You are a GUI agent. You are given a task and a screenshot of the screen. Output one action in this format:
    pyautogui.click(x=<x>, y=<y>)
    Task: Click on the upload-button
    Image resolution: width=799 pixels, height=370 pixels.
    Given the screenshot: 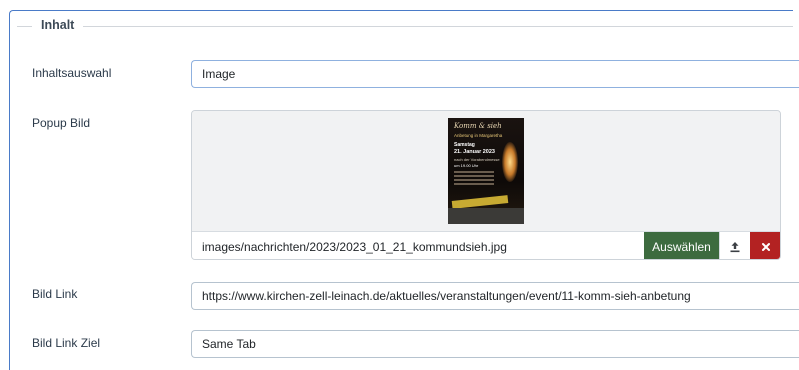 What is the action you would take?
    pyautogui.click(x=734, y=245)
    